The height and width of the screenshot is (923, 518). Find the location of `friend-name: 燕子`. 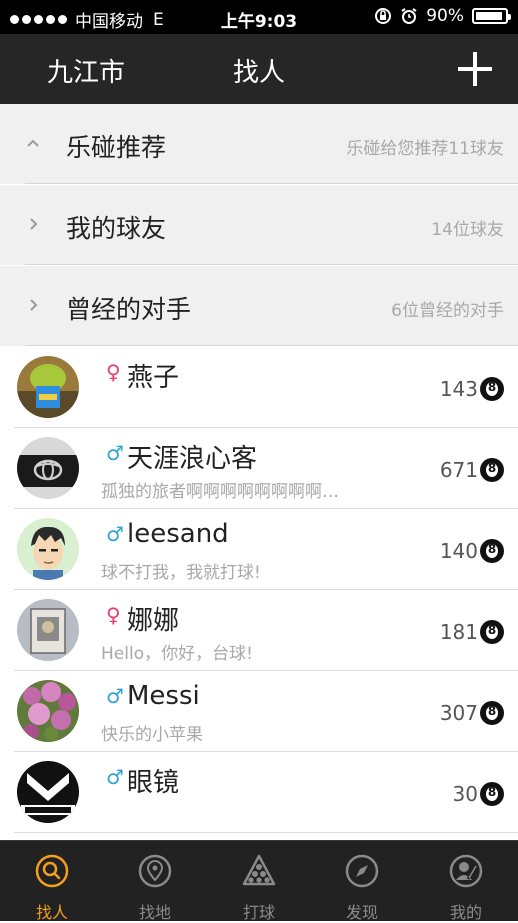

friend-name: 燕子 is located at coordinates (153, 378).